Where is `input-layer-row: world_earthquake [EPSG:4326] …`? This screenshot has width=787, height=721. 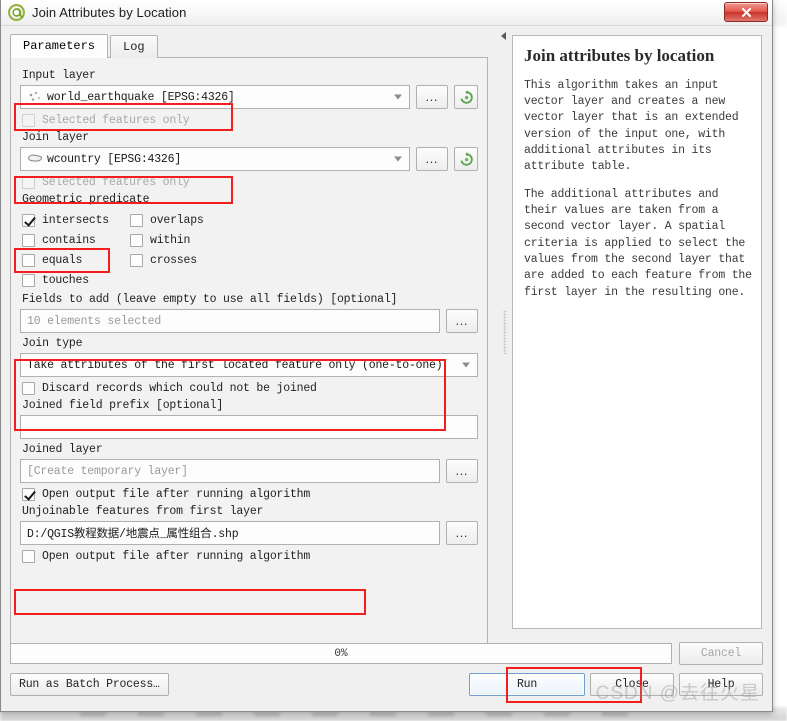
input-layer-row: world_earthquake [EPSG:4326] … is located at coordinates (249, 97).